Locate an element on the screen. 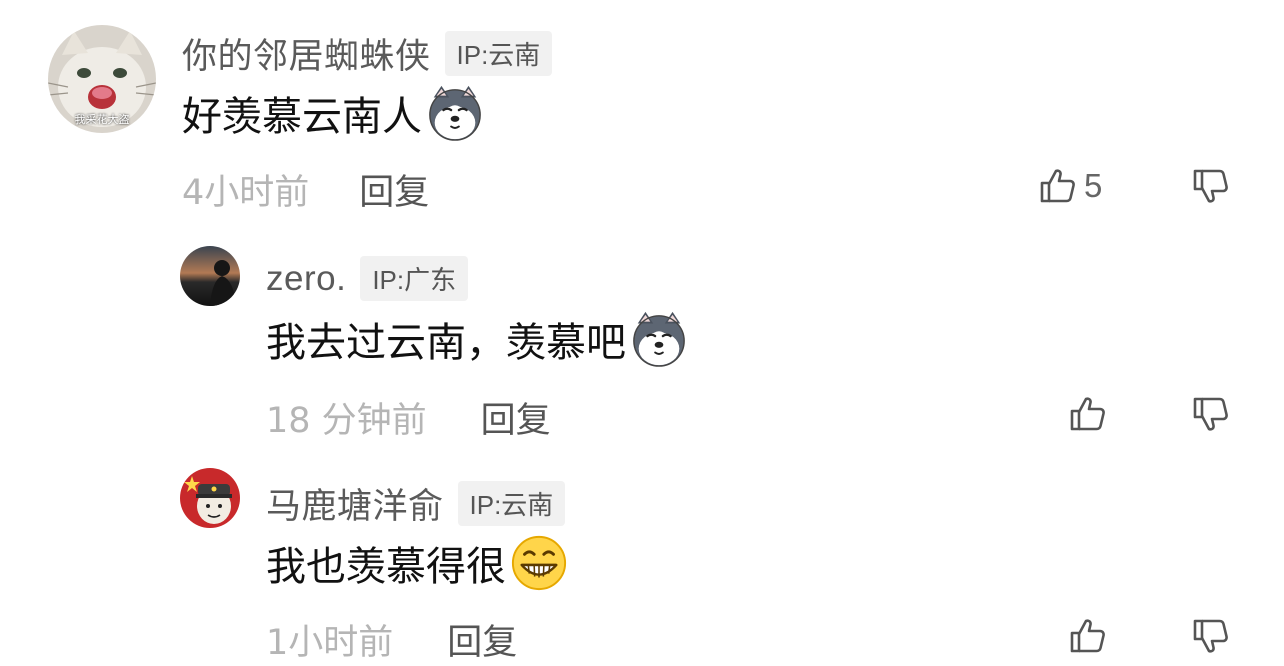 This screenshot has width=1284, height=666. comment-text: 我去过云南，羡慕吧 is located at coordinates (477, 339).